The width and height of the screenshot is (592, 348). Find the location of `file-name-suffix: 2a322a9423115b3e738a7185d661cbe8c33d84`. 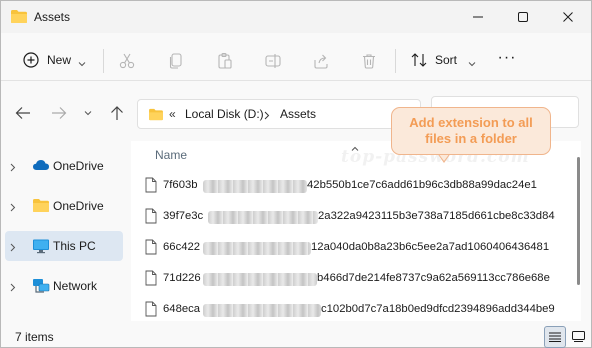

file-name-suffix: 2a322a9423115b3e738a7185d661cbe8c33d84 is located at coordinates (436, 216).